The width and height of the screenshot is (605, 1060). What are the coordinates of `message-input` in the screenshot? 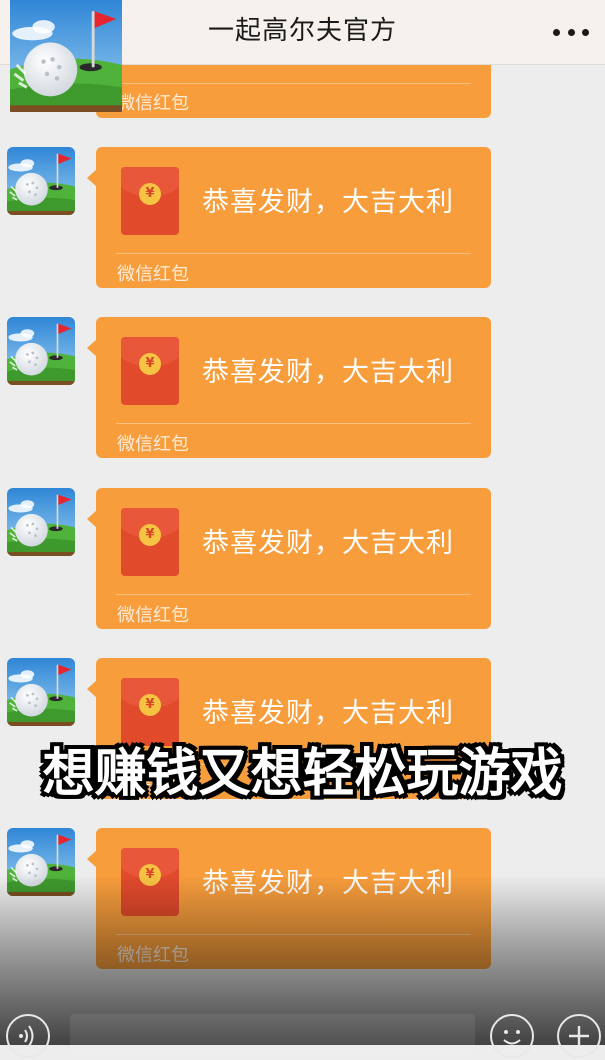 It's located at (272, 1034).